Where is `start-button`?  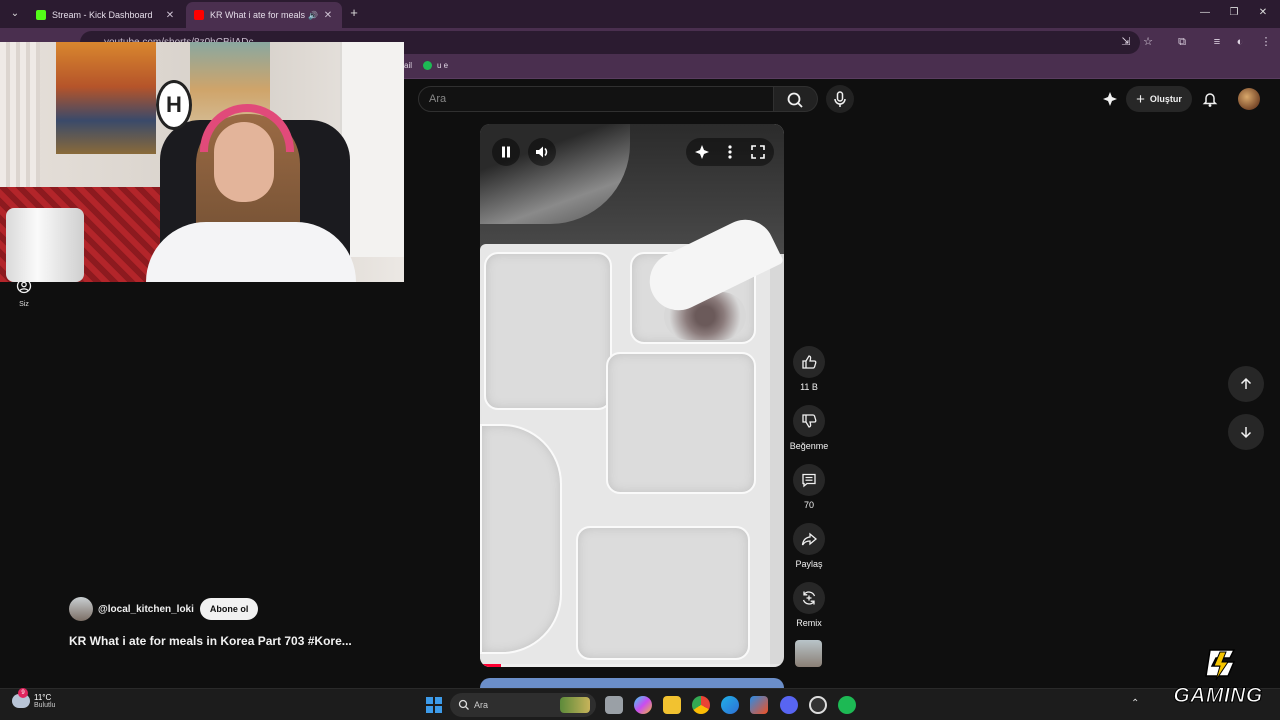
start-button is located at coordinates (434, 705).